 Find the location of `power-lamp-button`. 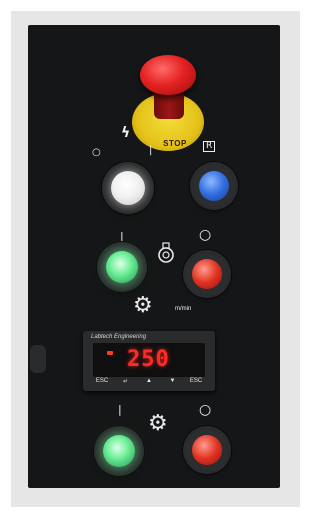

power-lamp-button is located at coordinates (128, 188).